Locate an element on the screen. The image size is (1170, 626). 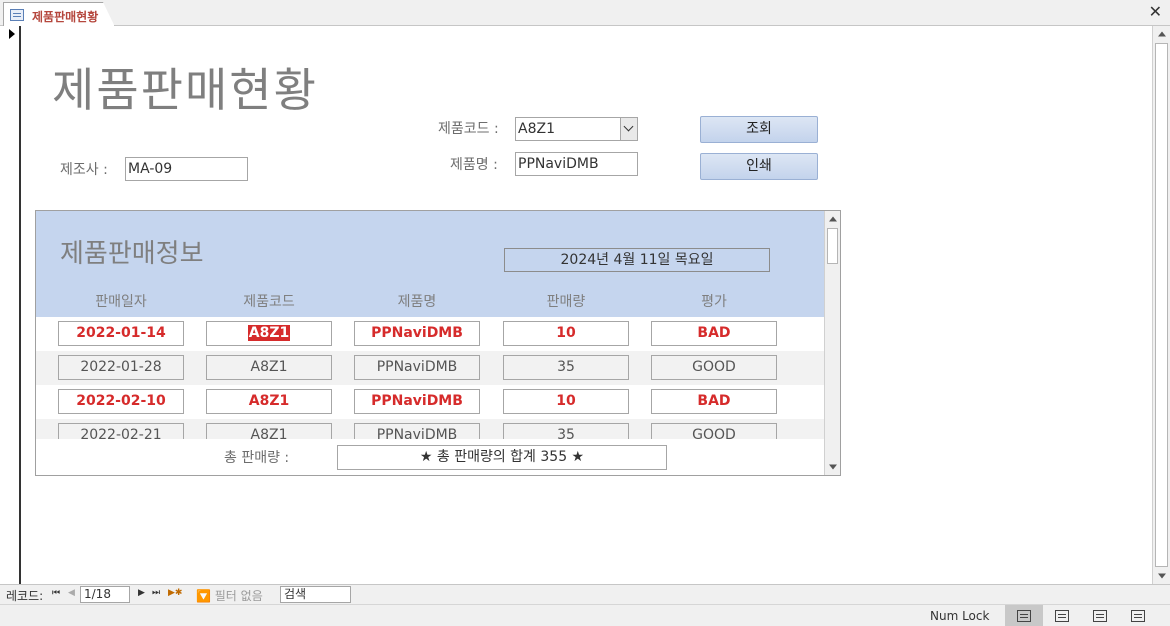
record-selector is located at coordinates (10, 305).